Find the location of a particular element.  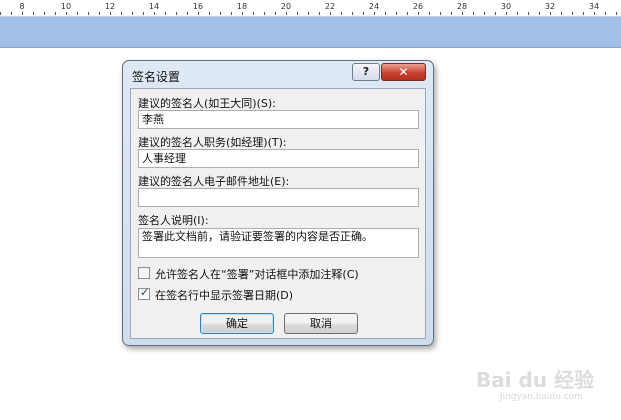

show-date-checkbox-row: ✓ 在签名行中显示签署日期(D) is located at coordinates (238, 294).